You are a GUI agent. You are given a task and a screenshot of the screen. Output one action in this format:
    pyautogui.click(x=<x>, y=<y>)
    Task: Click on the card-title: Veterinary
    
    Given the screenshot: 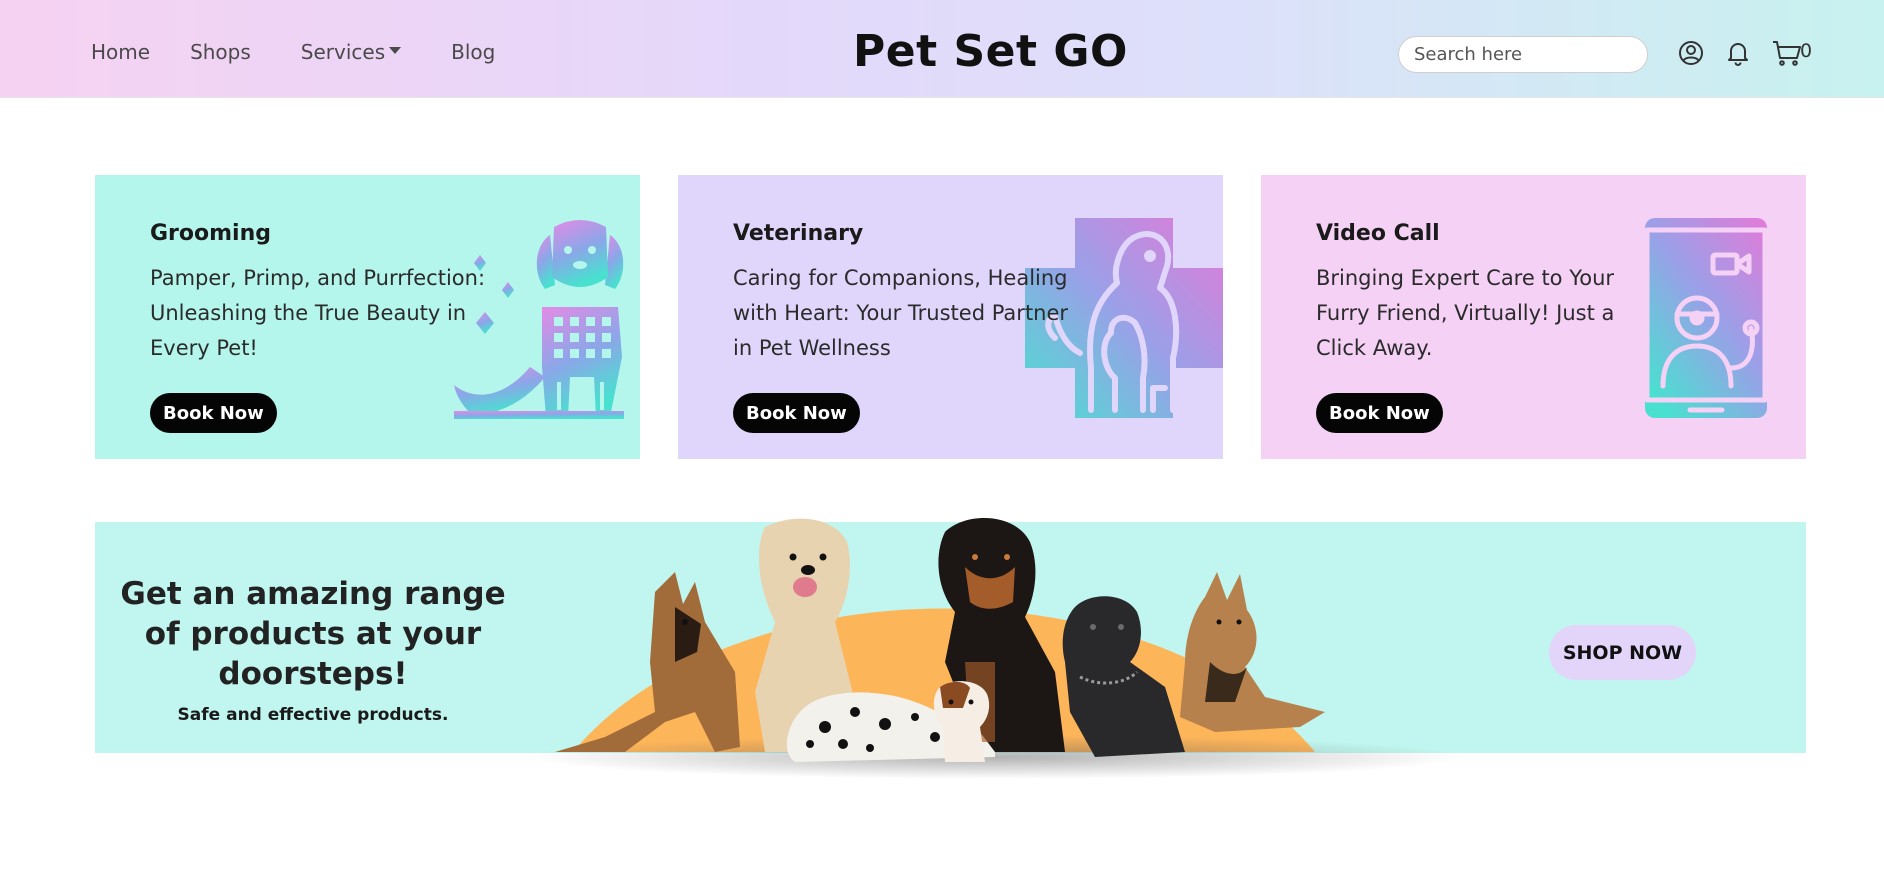 What is the action you would take?
    pyautogui.click(x=798, y=233)
    